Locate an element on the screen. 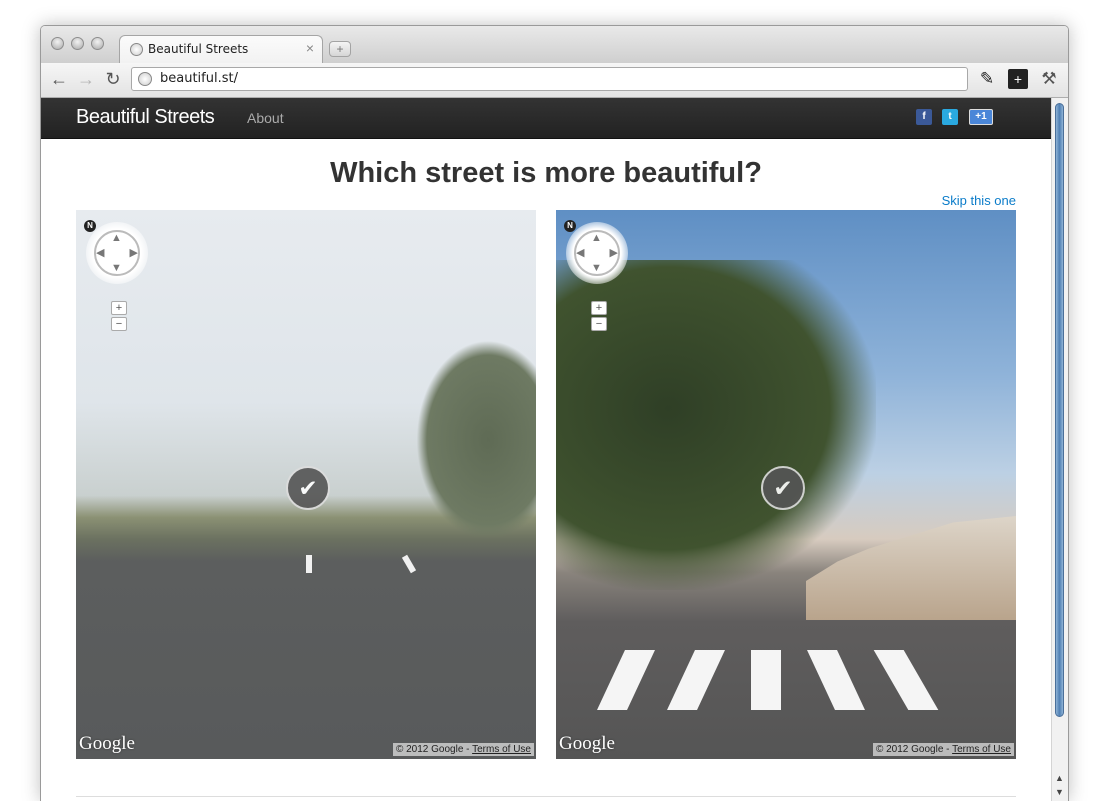 This screenshot has width=1106, height=801. window-controls is located at coordinates (77, 43).